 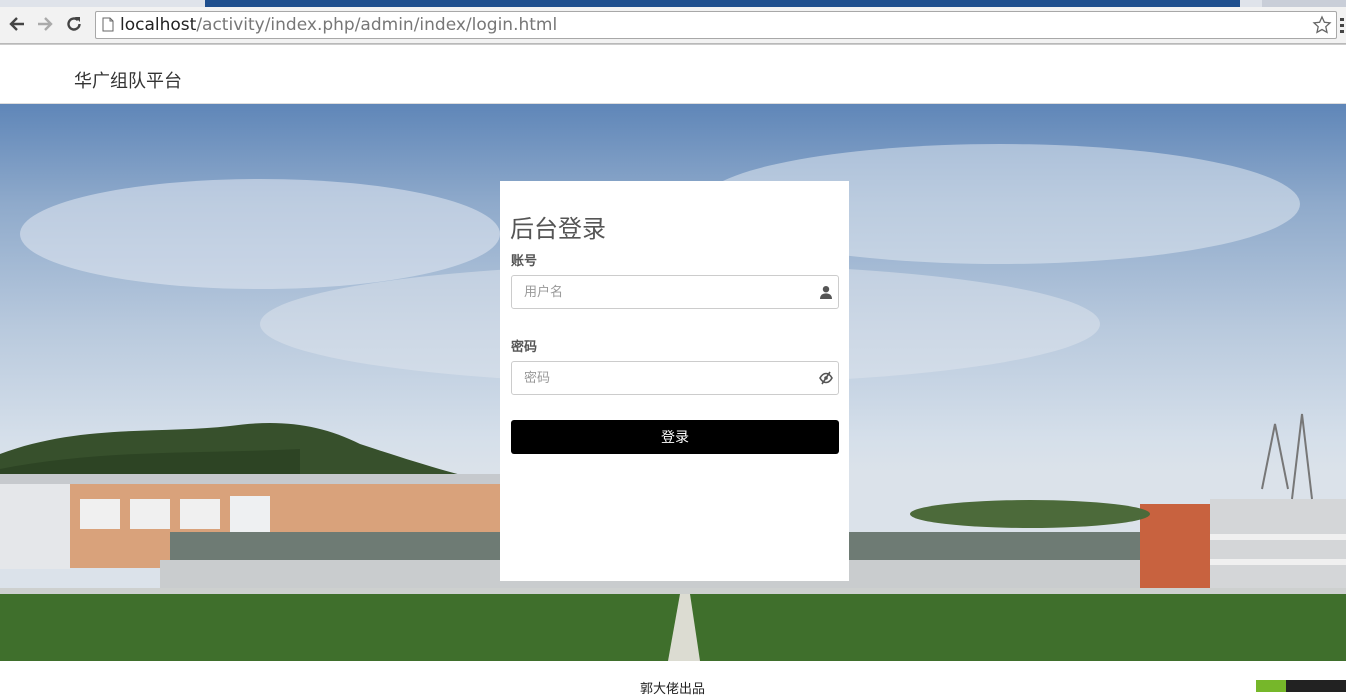 What do you see at coordinates (722, 3) in the screenshot?
I see `active-tab` at bounding box center [722, 3].